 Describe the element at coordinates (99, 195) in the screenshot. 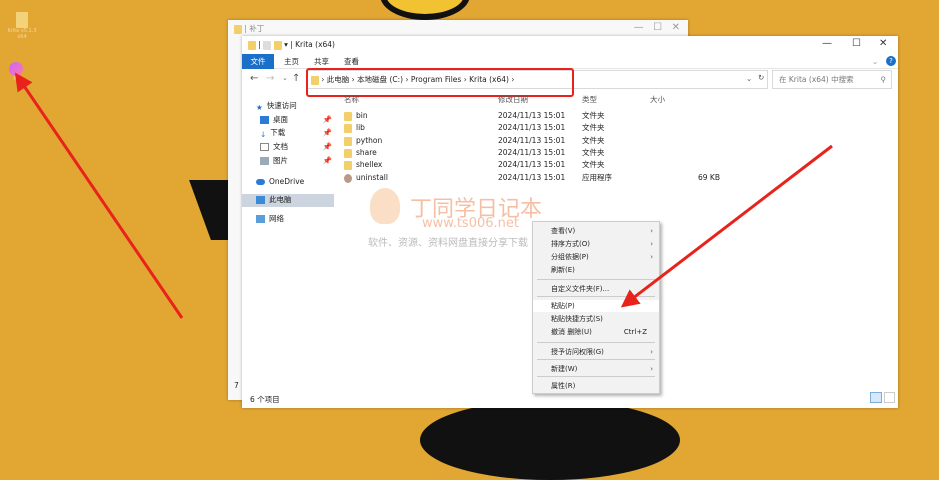

I see `red-arrow-krita` at that location.